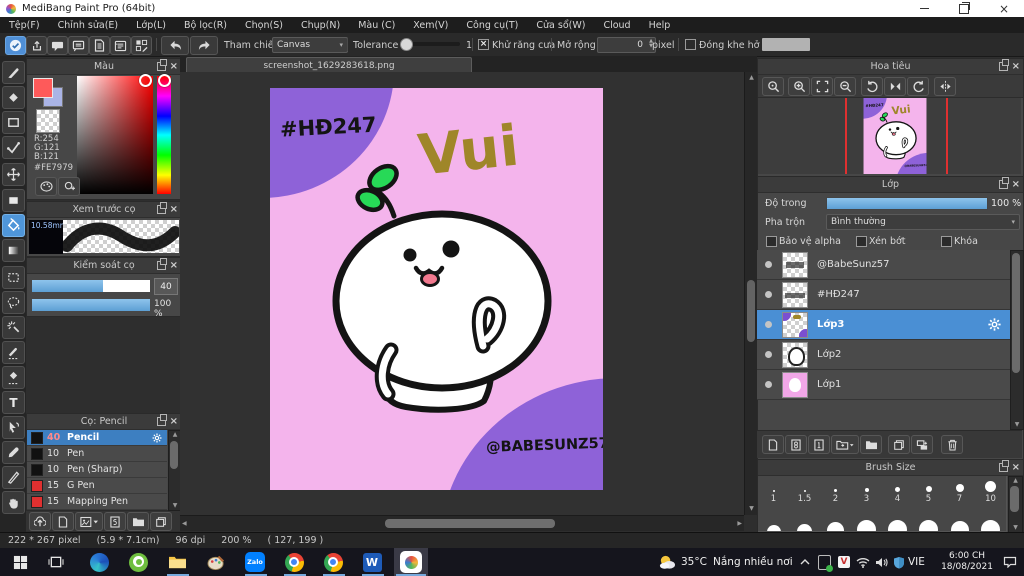 This screenshot has height=576, width=1024. I want to click on brush-size-scrollbar: ▲ ▼, so click(1015, 504).